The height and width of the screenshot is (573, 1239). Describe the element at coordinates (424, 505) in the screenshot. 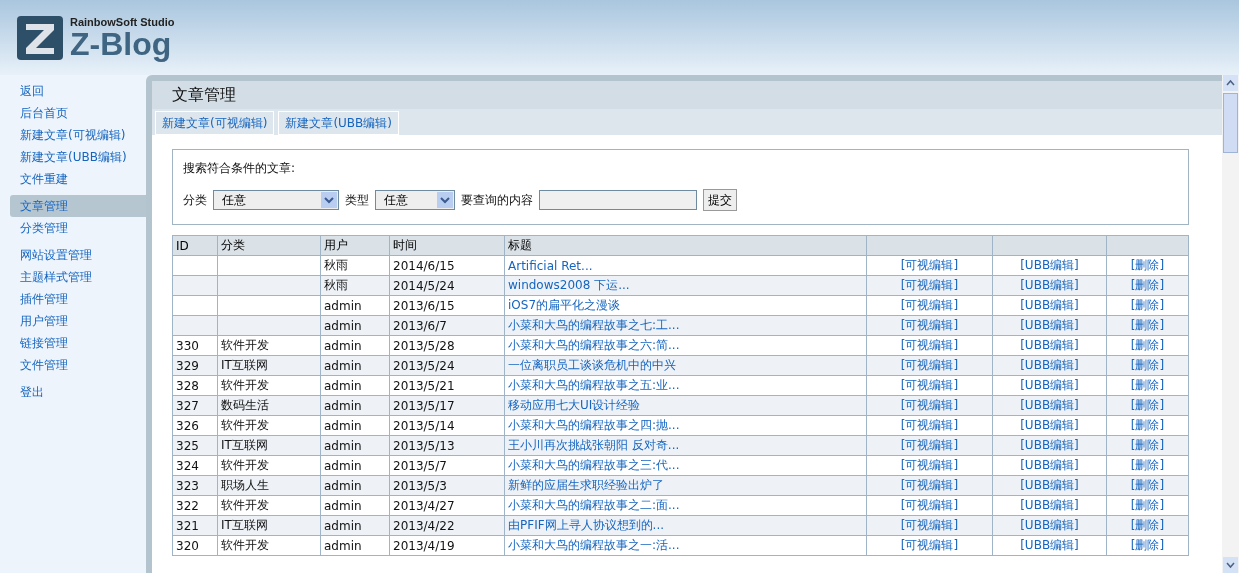

I see `date-cell: 2013/4/27` at that location.